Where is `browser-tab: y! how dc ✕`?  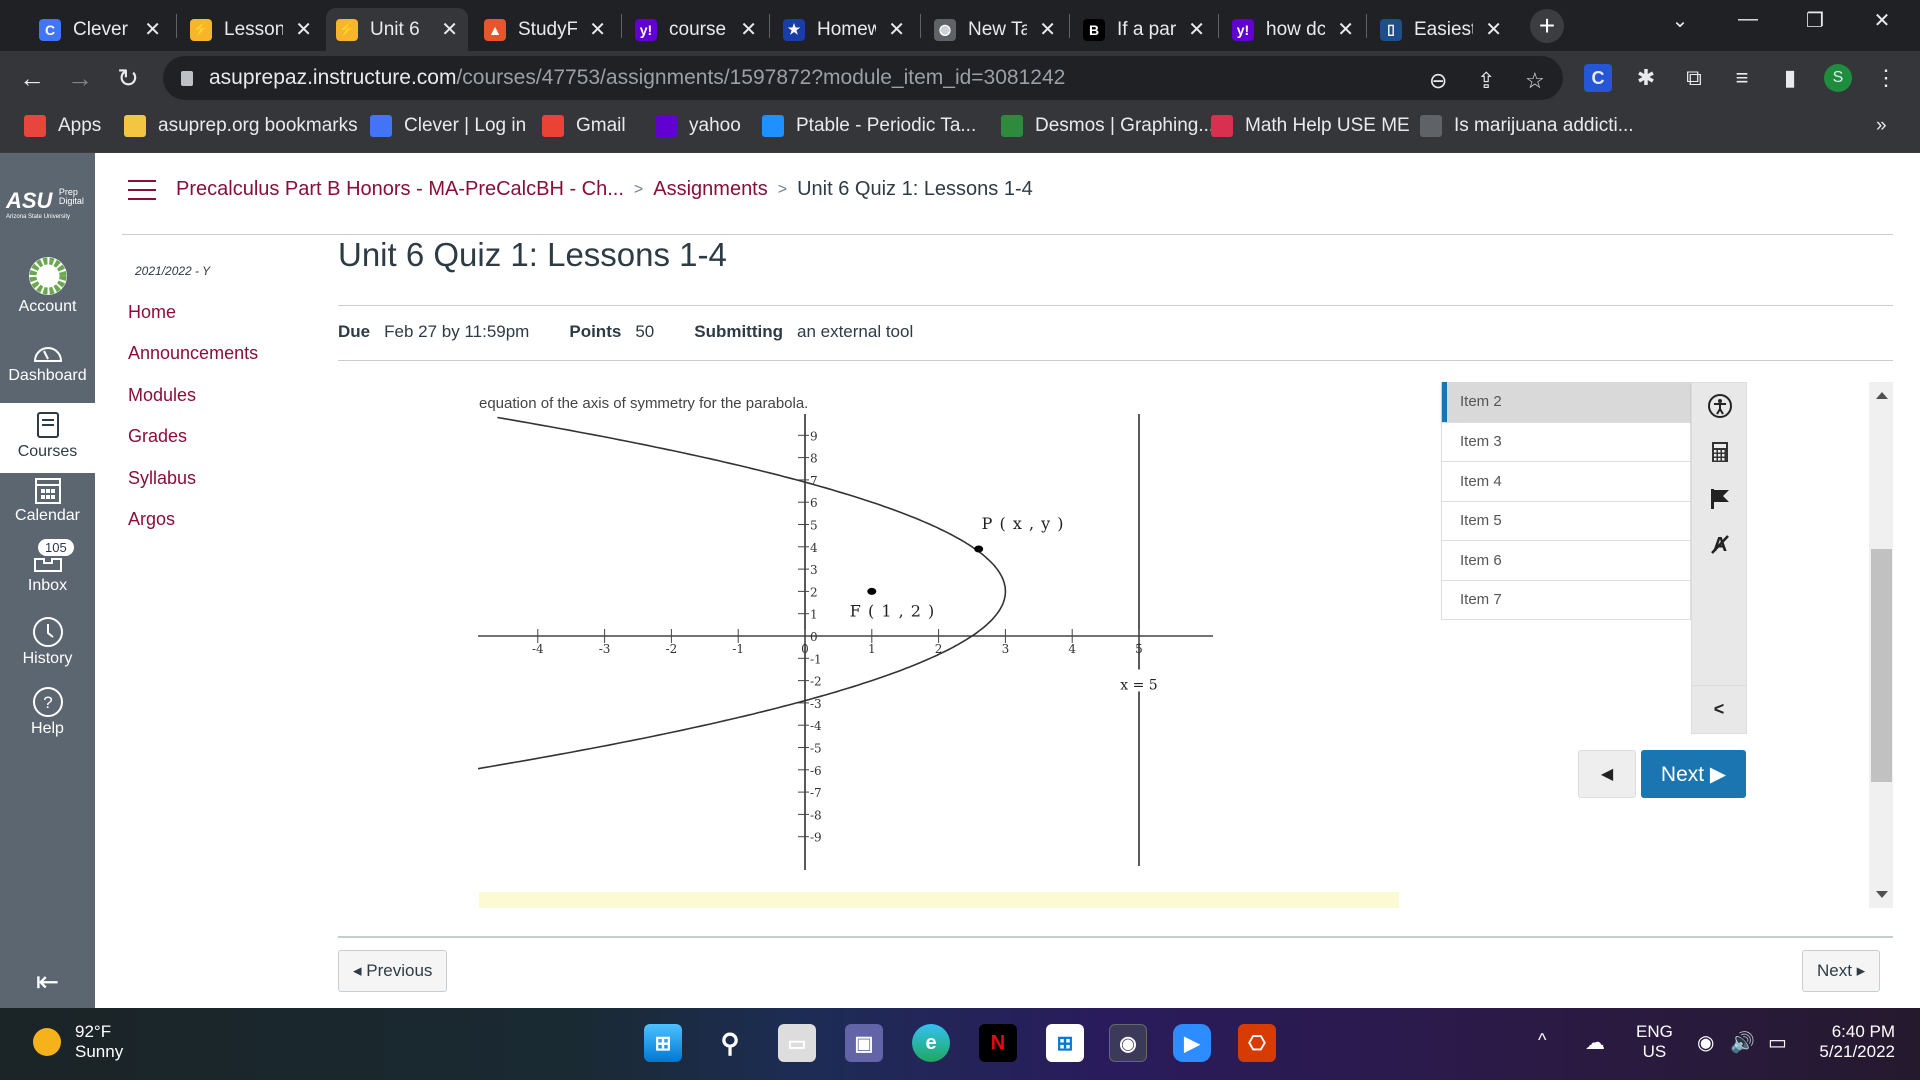
browser-tab: y! how dc ✕ is located at coordinates (1293, 29).